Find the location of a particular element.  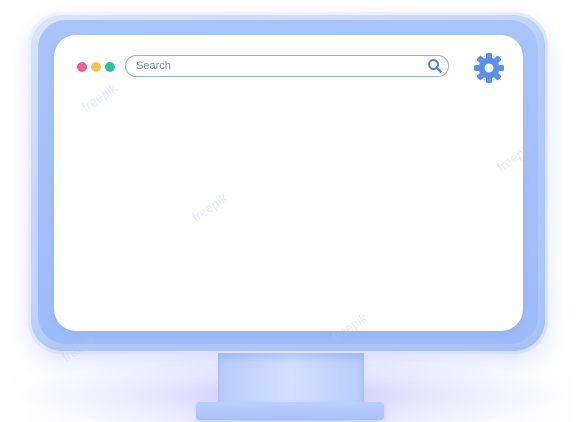

search-bar is located at coordinates (287, 66).